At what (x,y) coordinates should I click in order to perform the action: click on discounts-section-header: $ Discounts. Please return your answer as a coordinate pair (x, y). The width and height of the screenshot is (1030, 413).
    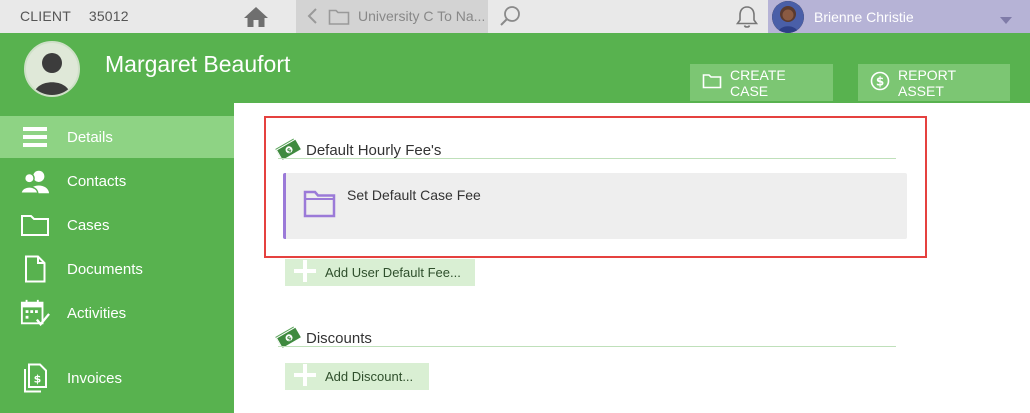
    Looking at the image, I should click on (322, 338).